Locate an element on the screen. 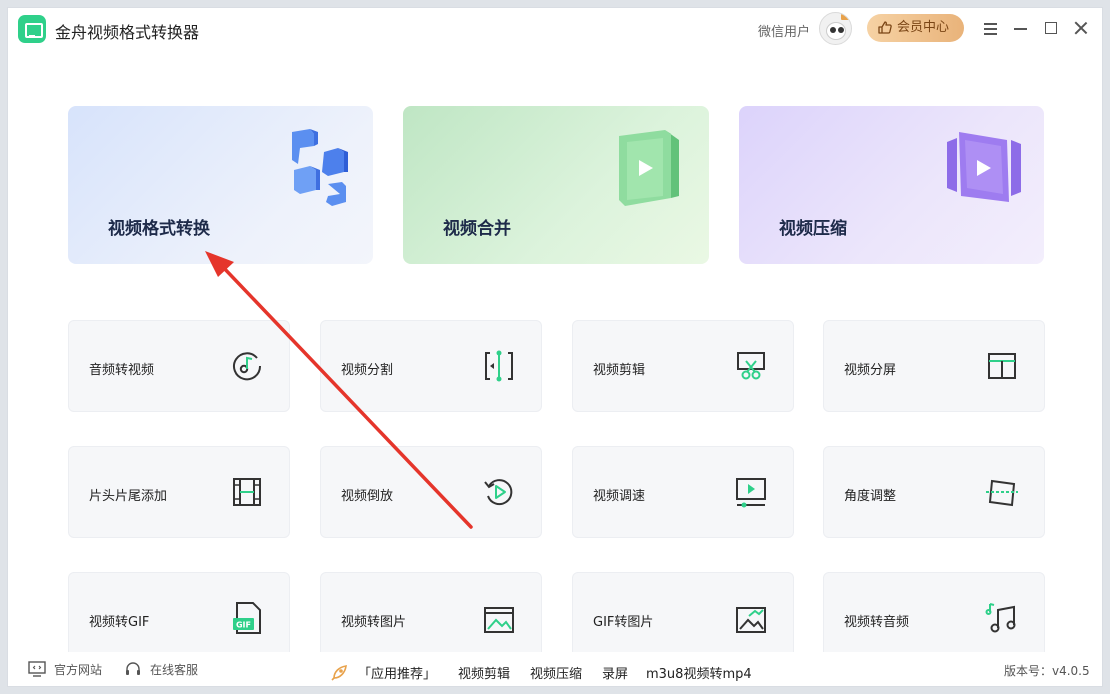 The width and height of the screenshot is (1110, 694). tool-intro-outro: 片头片尾添加 is located at coordinates (179, 492).